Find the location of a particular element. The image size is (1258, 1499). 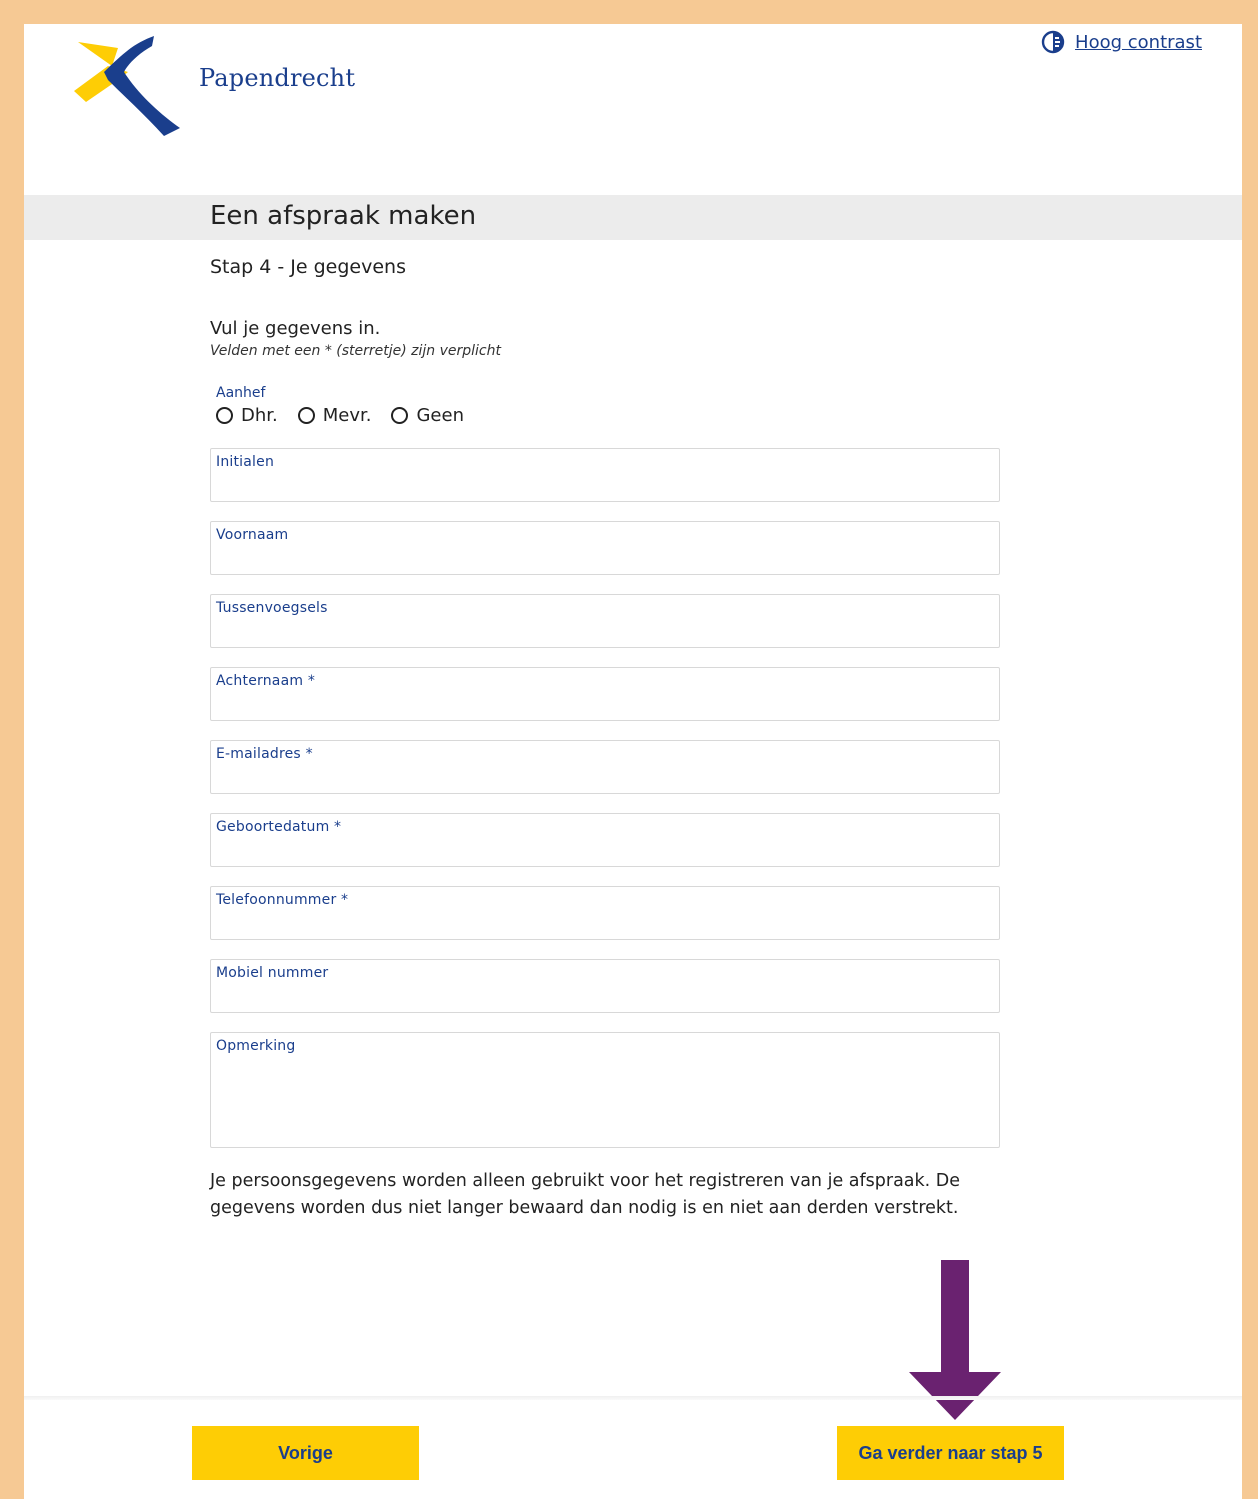

first-name-field: Voornaam is located at coordinates (605, 548).